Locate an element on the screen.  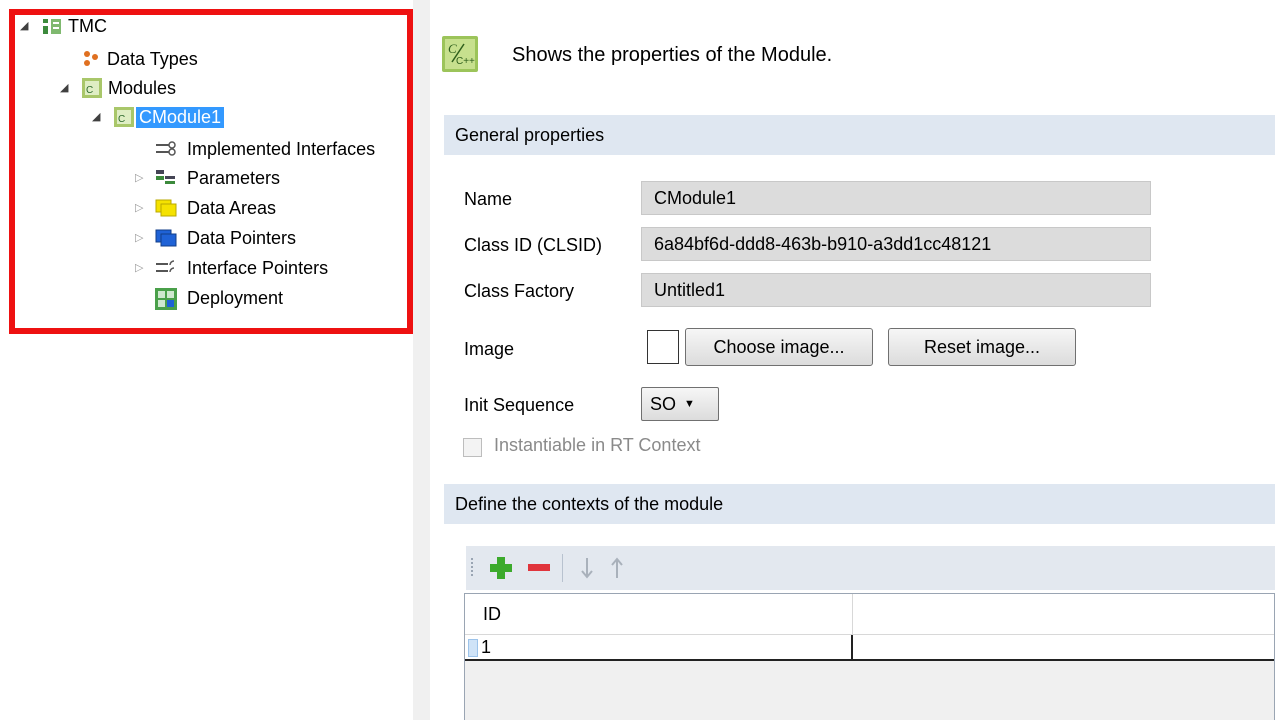
splitter is located at coordinates (421, 360).